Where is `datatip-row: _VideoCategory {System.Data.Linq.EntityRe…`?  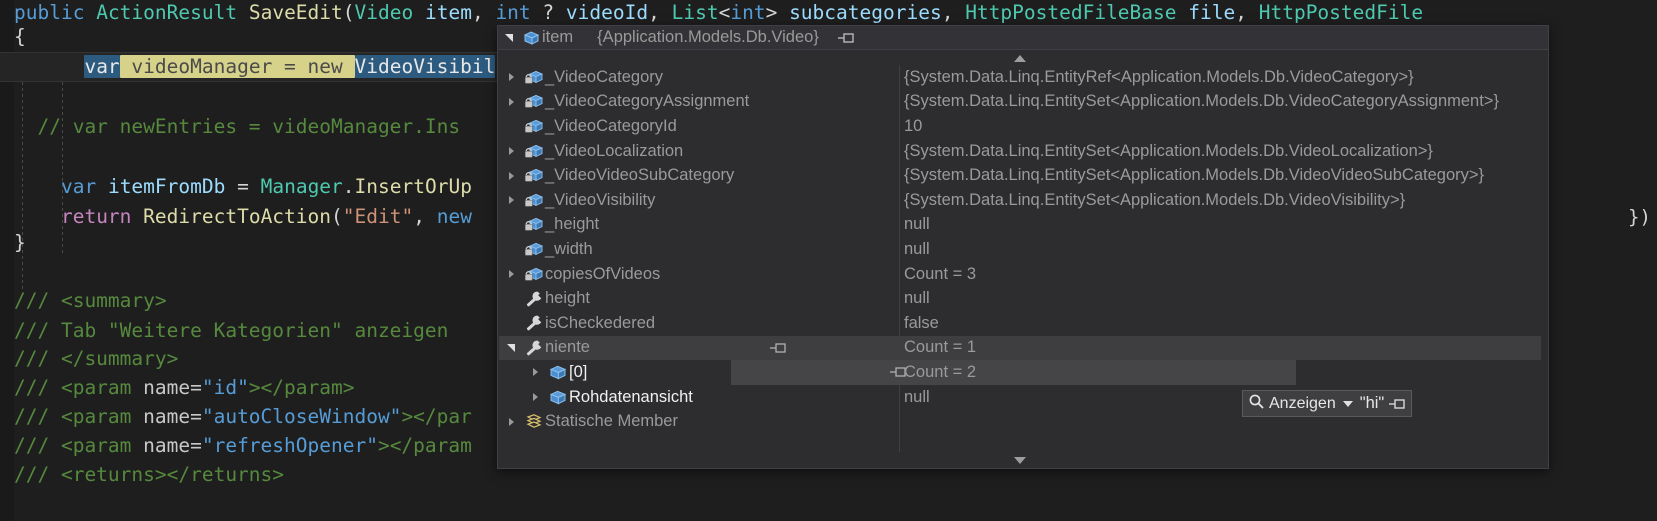 datatip-row: _VideoCategory {System.Data.Linq.EntityRe… is located at coordinates (1020, 77).